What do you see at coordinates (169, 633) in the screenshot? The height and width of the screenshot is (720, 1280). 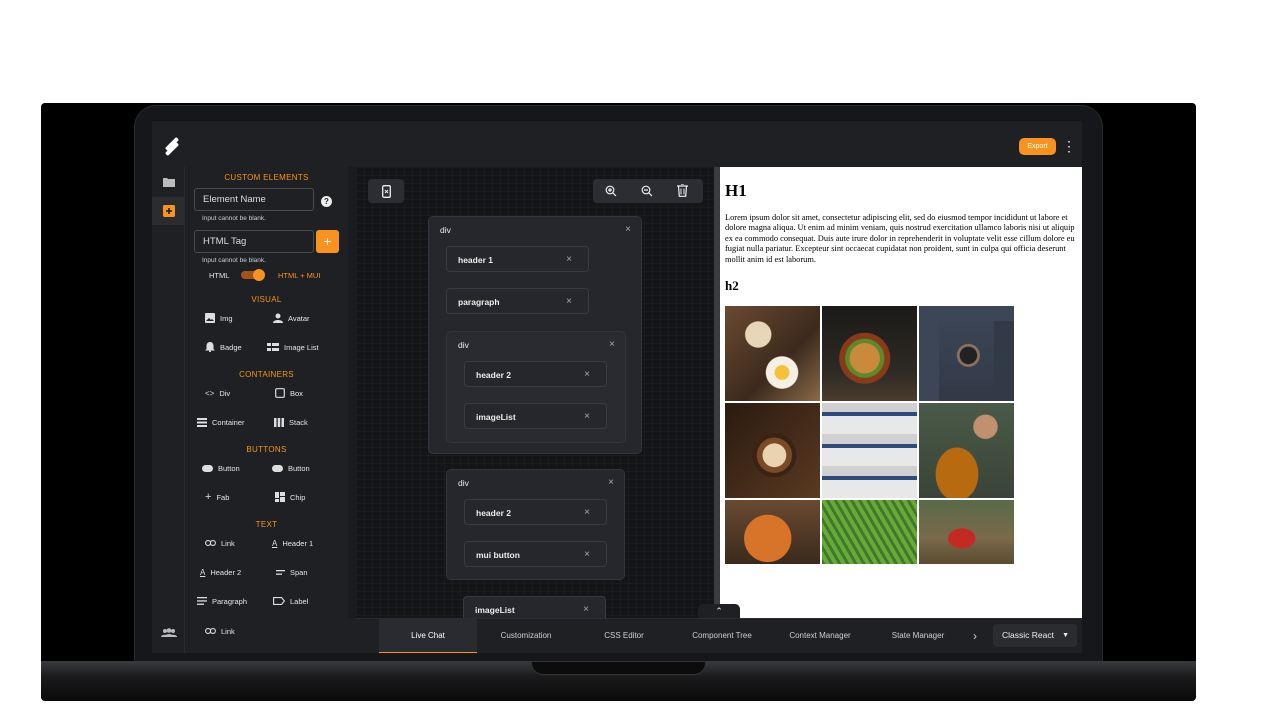 I see `people-icon` at bounding box center [169, 633].